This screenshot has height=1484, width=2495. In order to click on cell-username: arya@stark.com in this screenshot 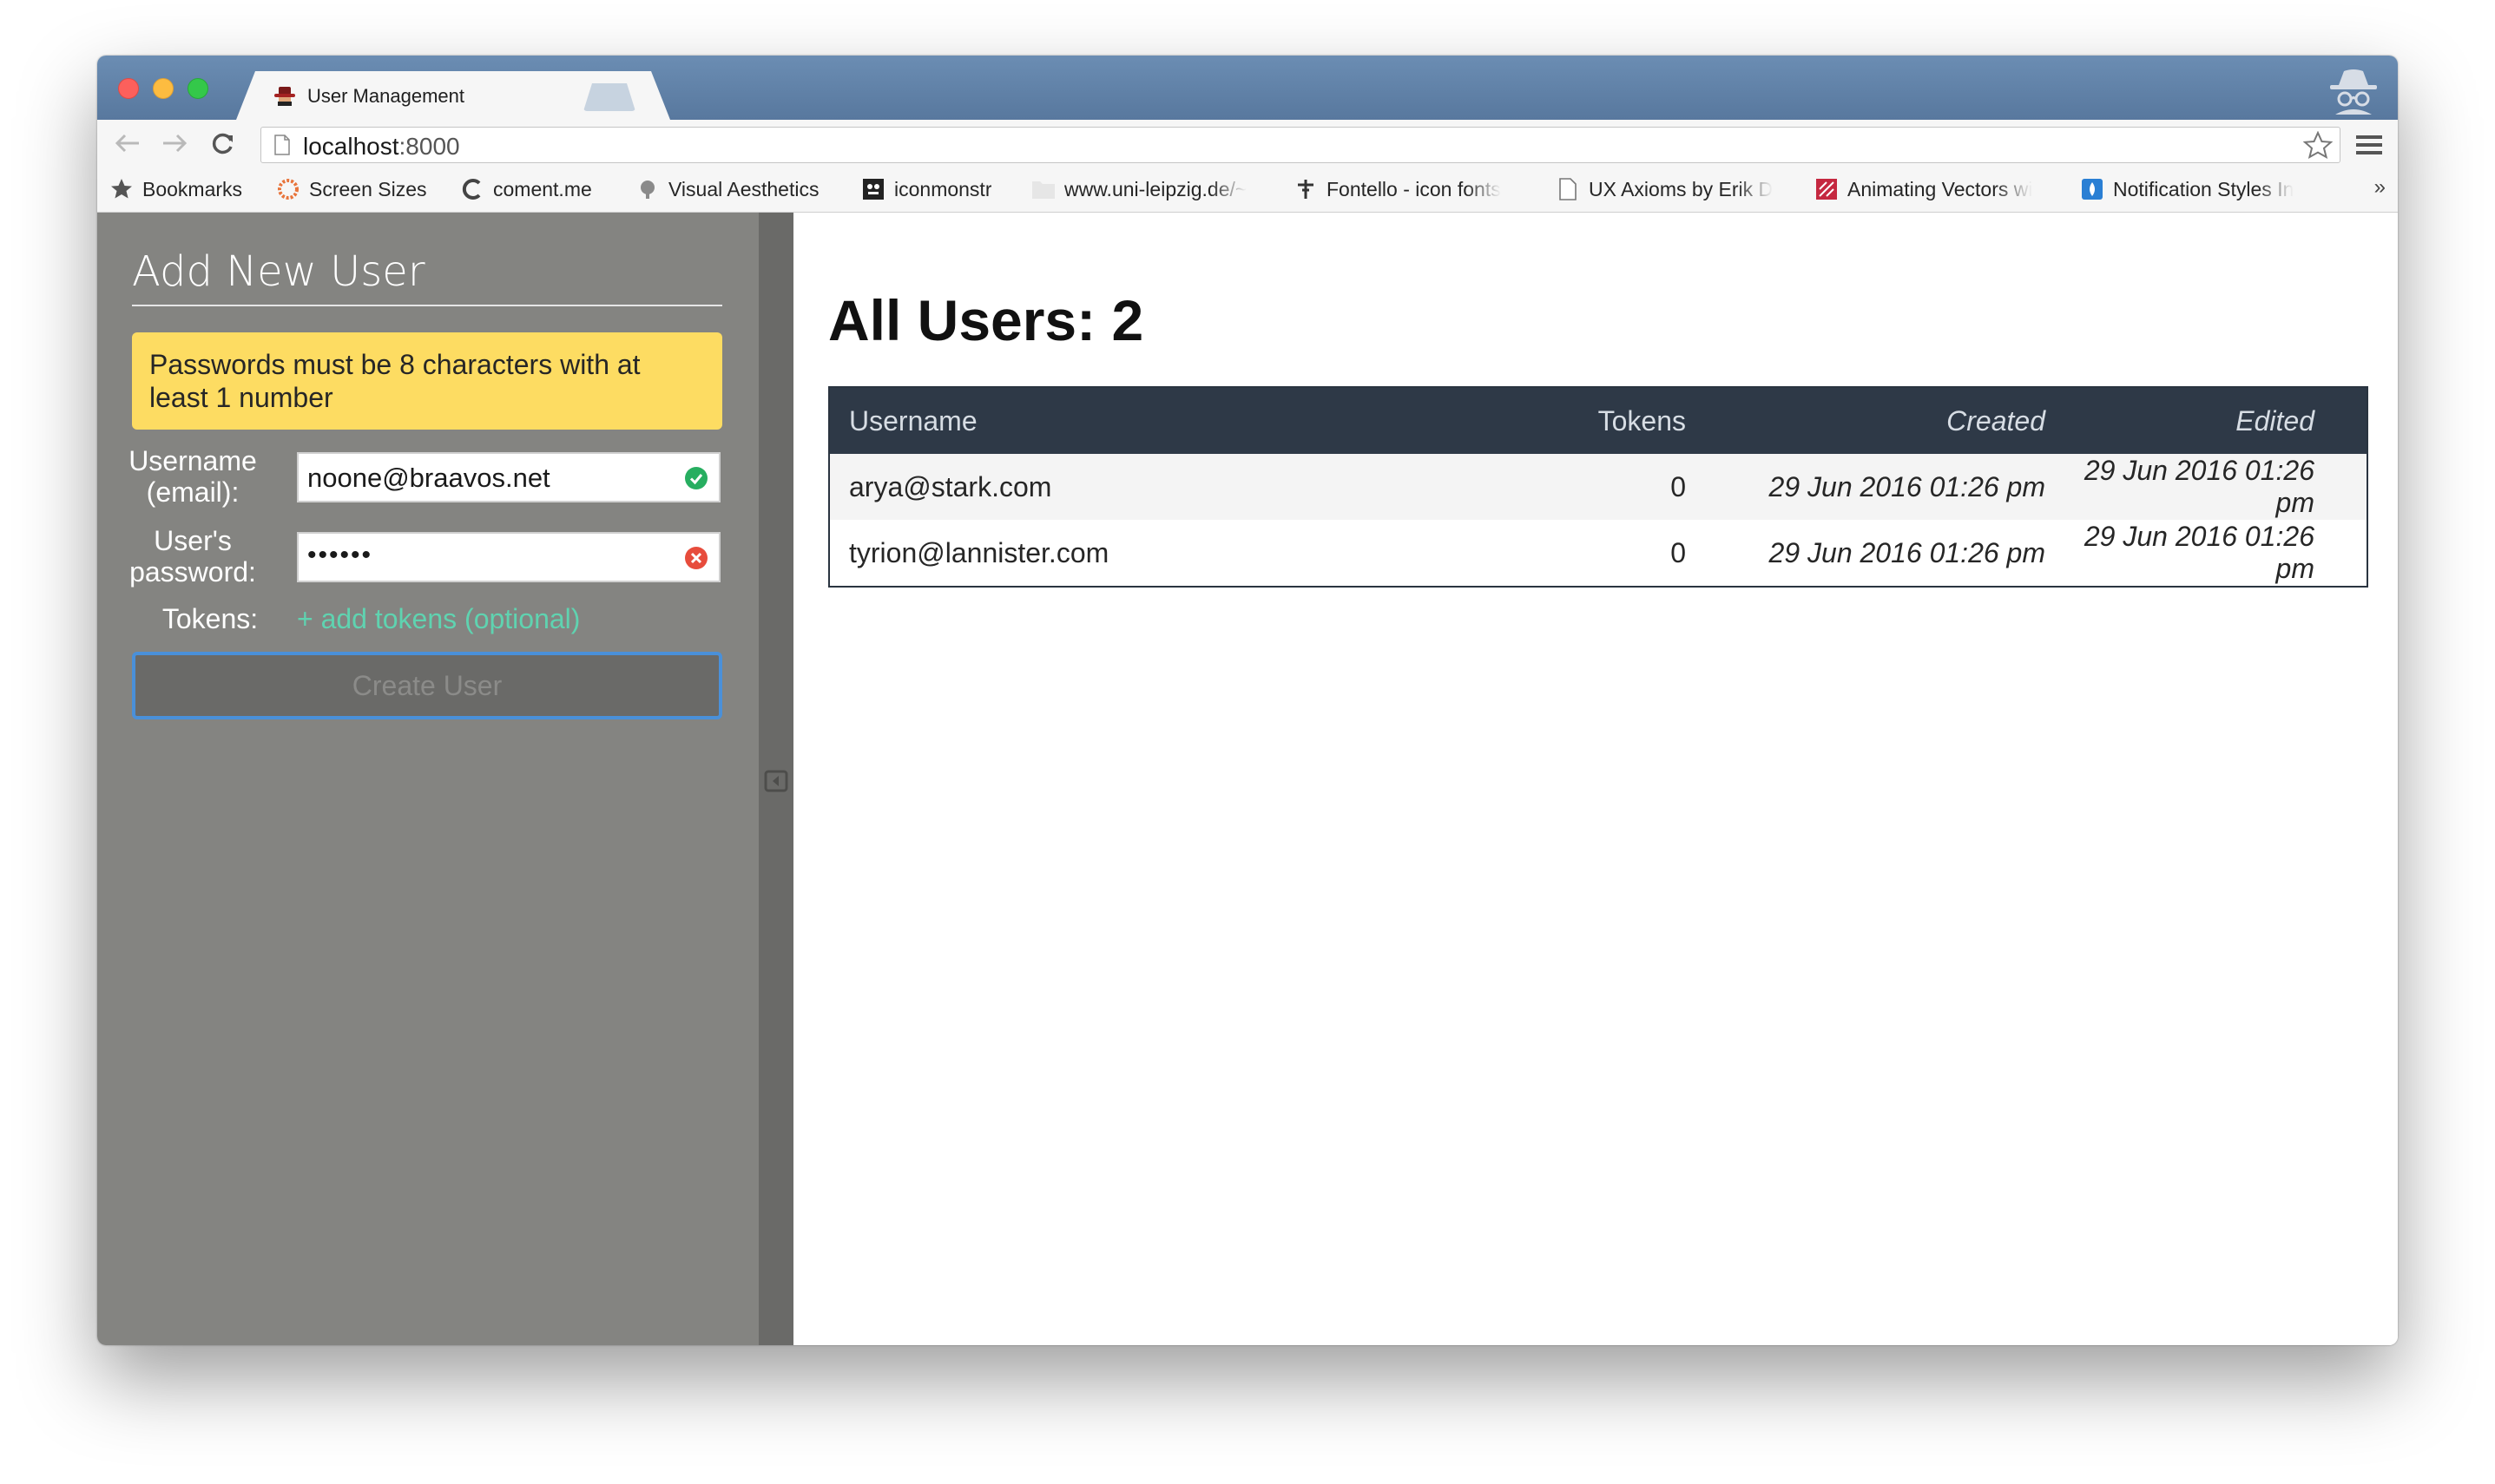, I will do `click(1170, 487)`.